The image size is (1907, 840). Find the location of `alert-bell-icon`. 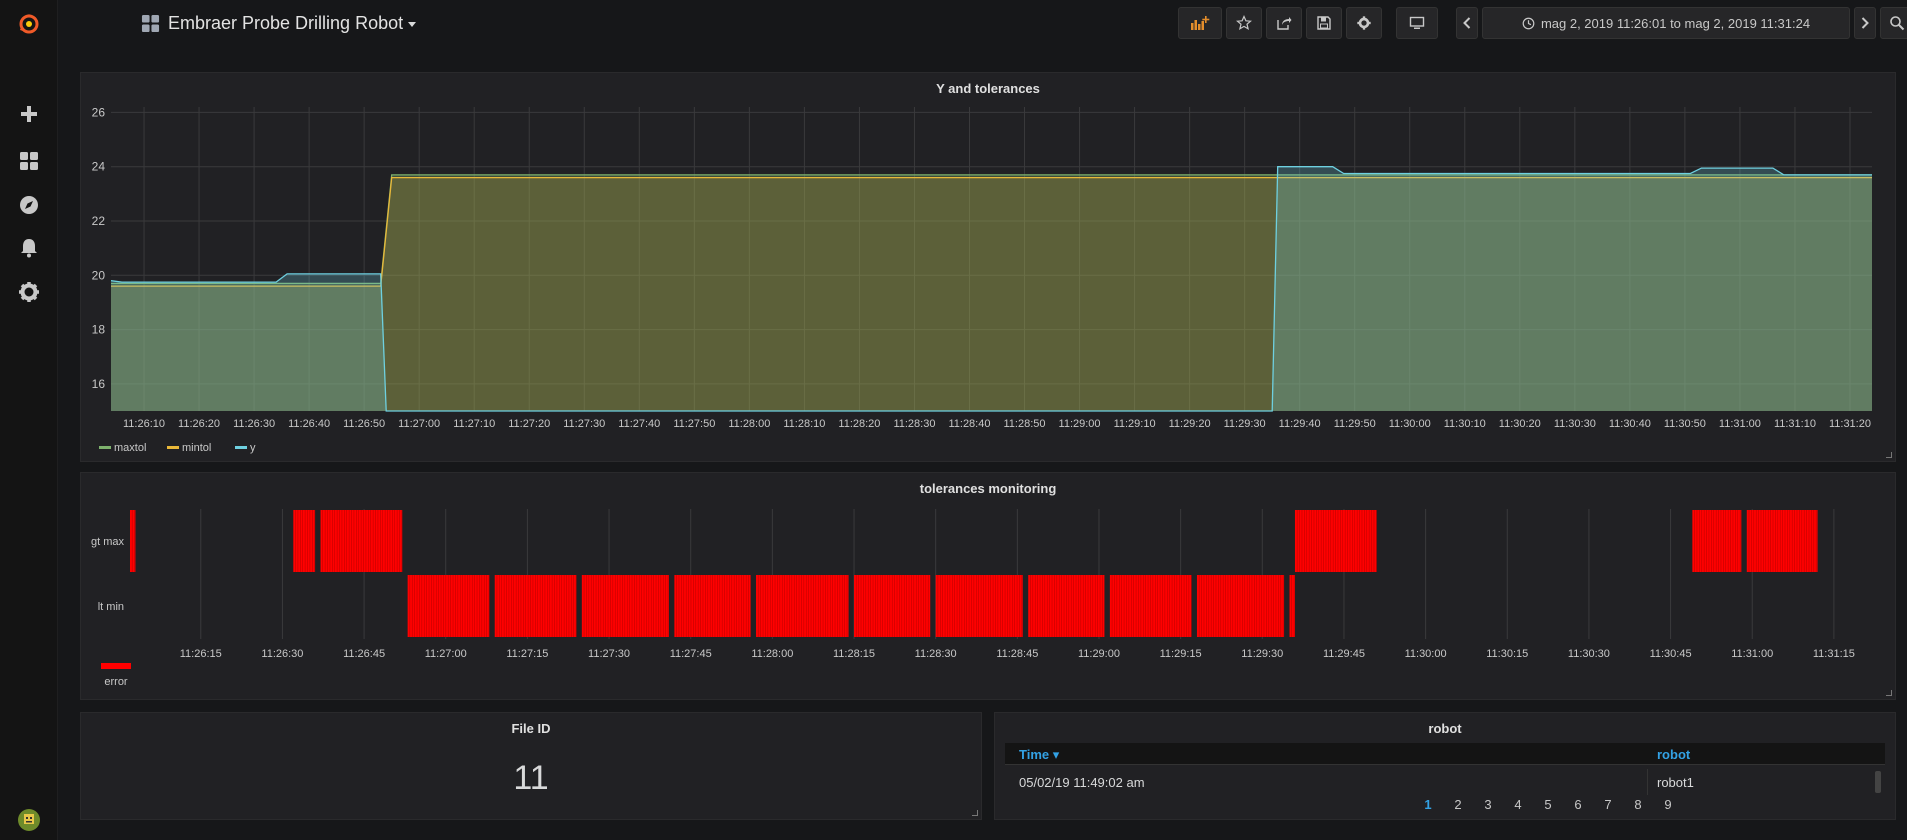

alert-bell-icon is located at coordinates (29, 248).